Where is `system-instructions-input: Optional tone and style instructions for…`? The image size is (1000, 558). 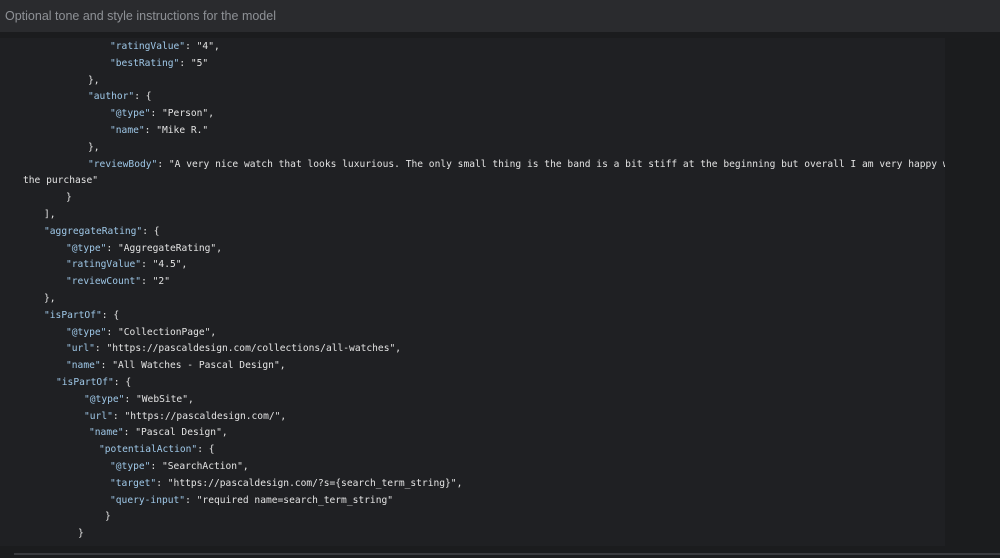 system-instructions-input: Optional tone and style instructions for… is located at coordinates (500, 16).